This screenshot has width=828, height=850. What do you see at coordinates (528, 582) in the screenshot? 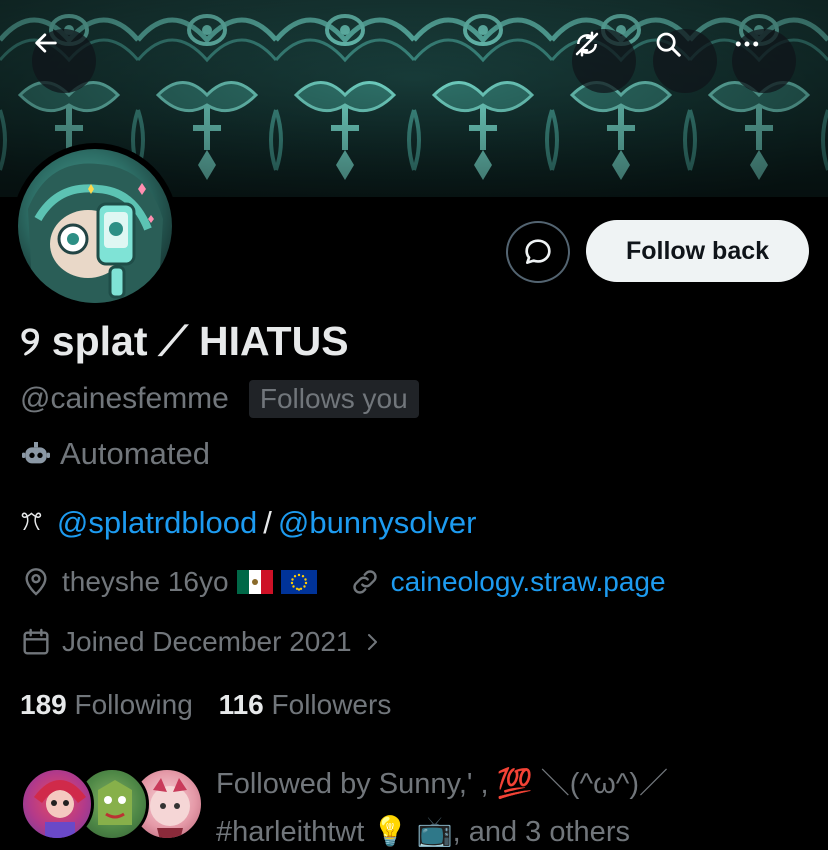
I see `website-link: caineology.straw.page` at bounding box center [528, 582].